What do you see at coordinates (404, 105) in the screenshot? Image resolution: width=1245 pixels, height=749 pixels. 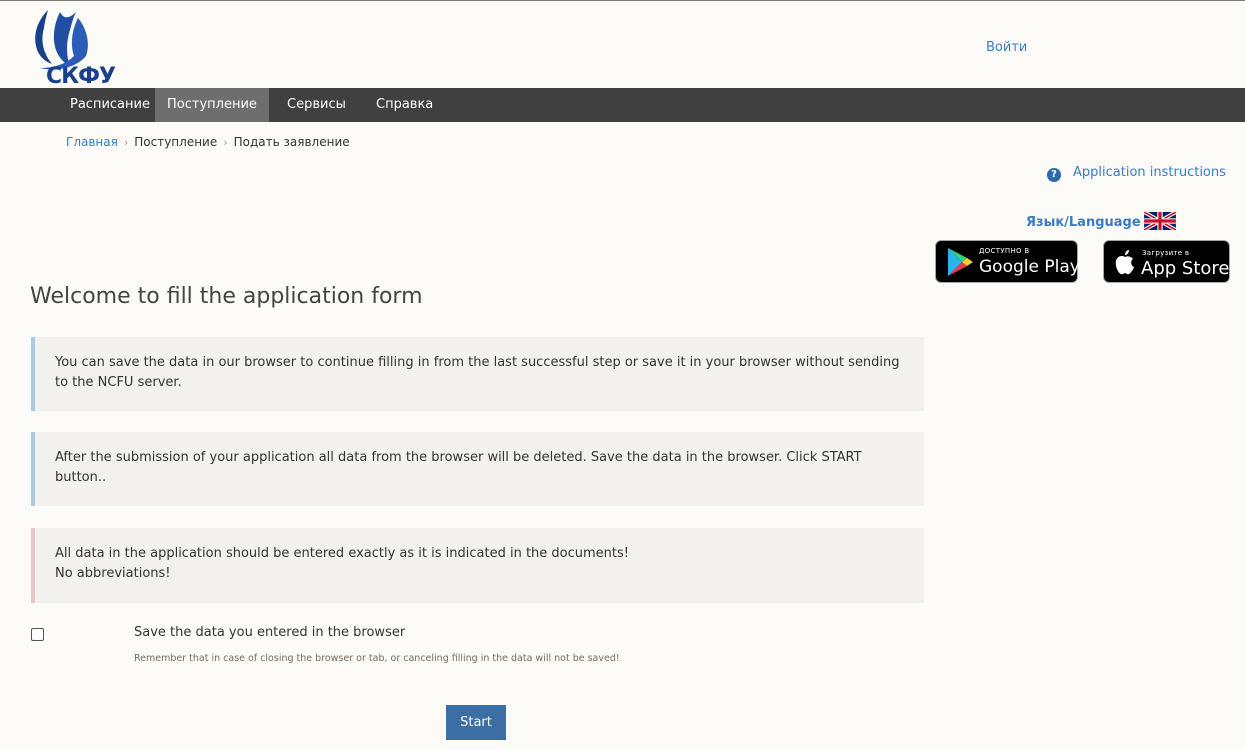 I see `nav-item-help: Справка` at bounding box center [404, 105].